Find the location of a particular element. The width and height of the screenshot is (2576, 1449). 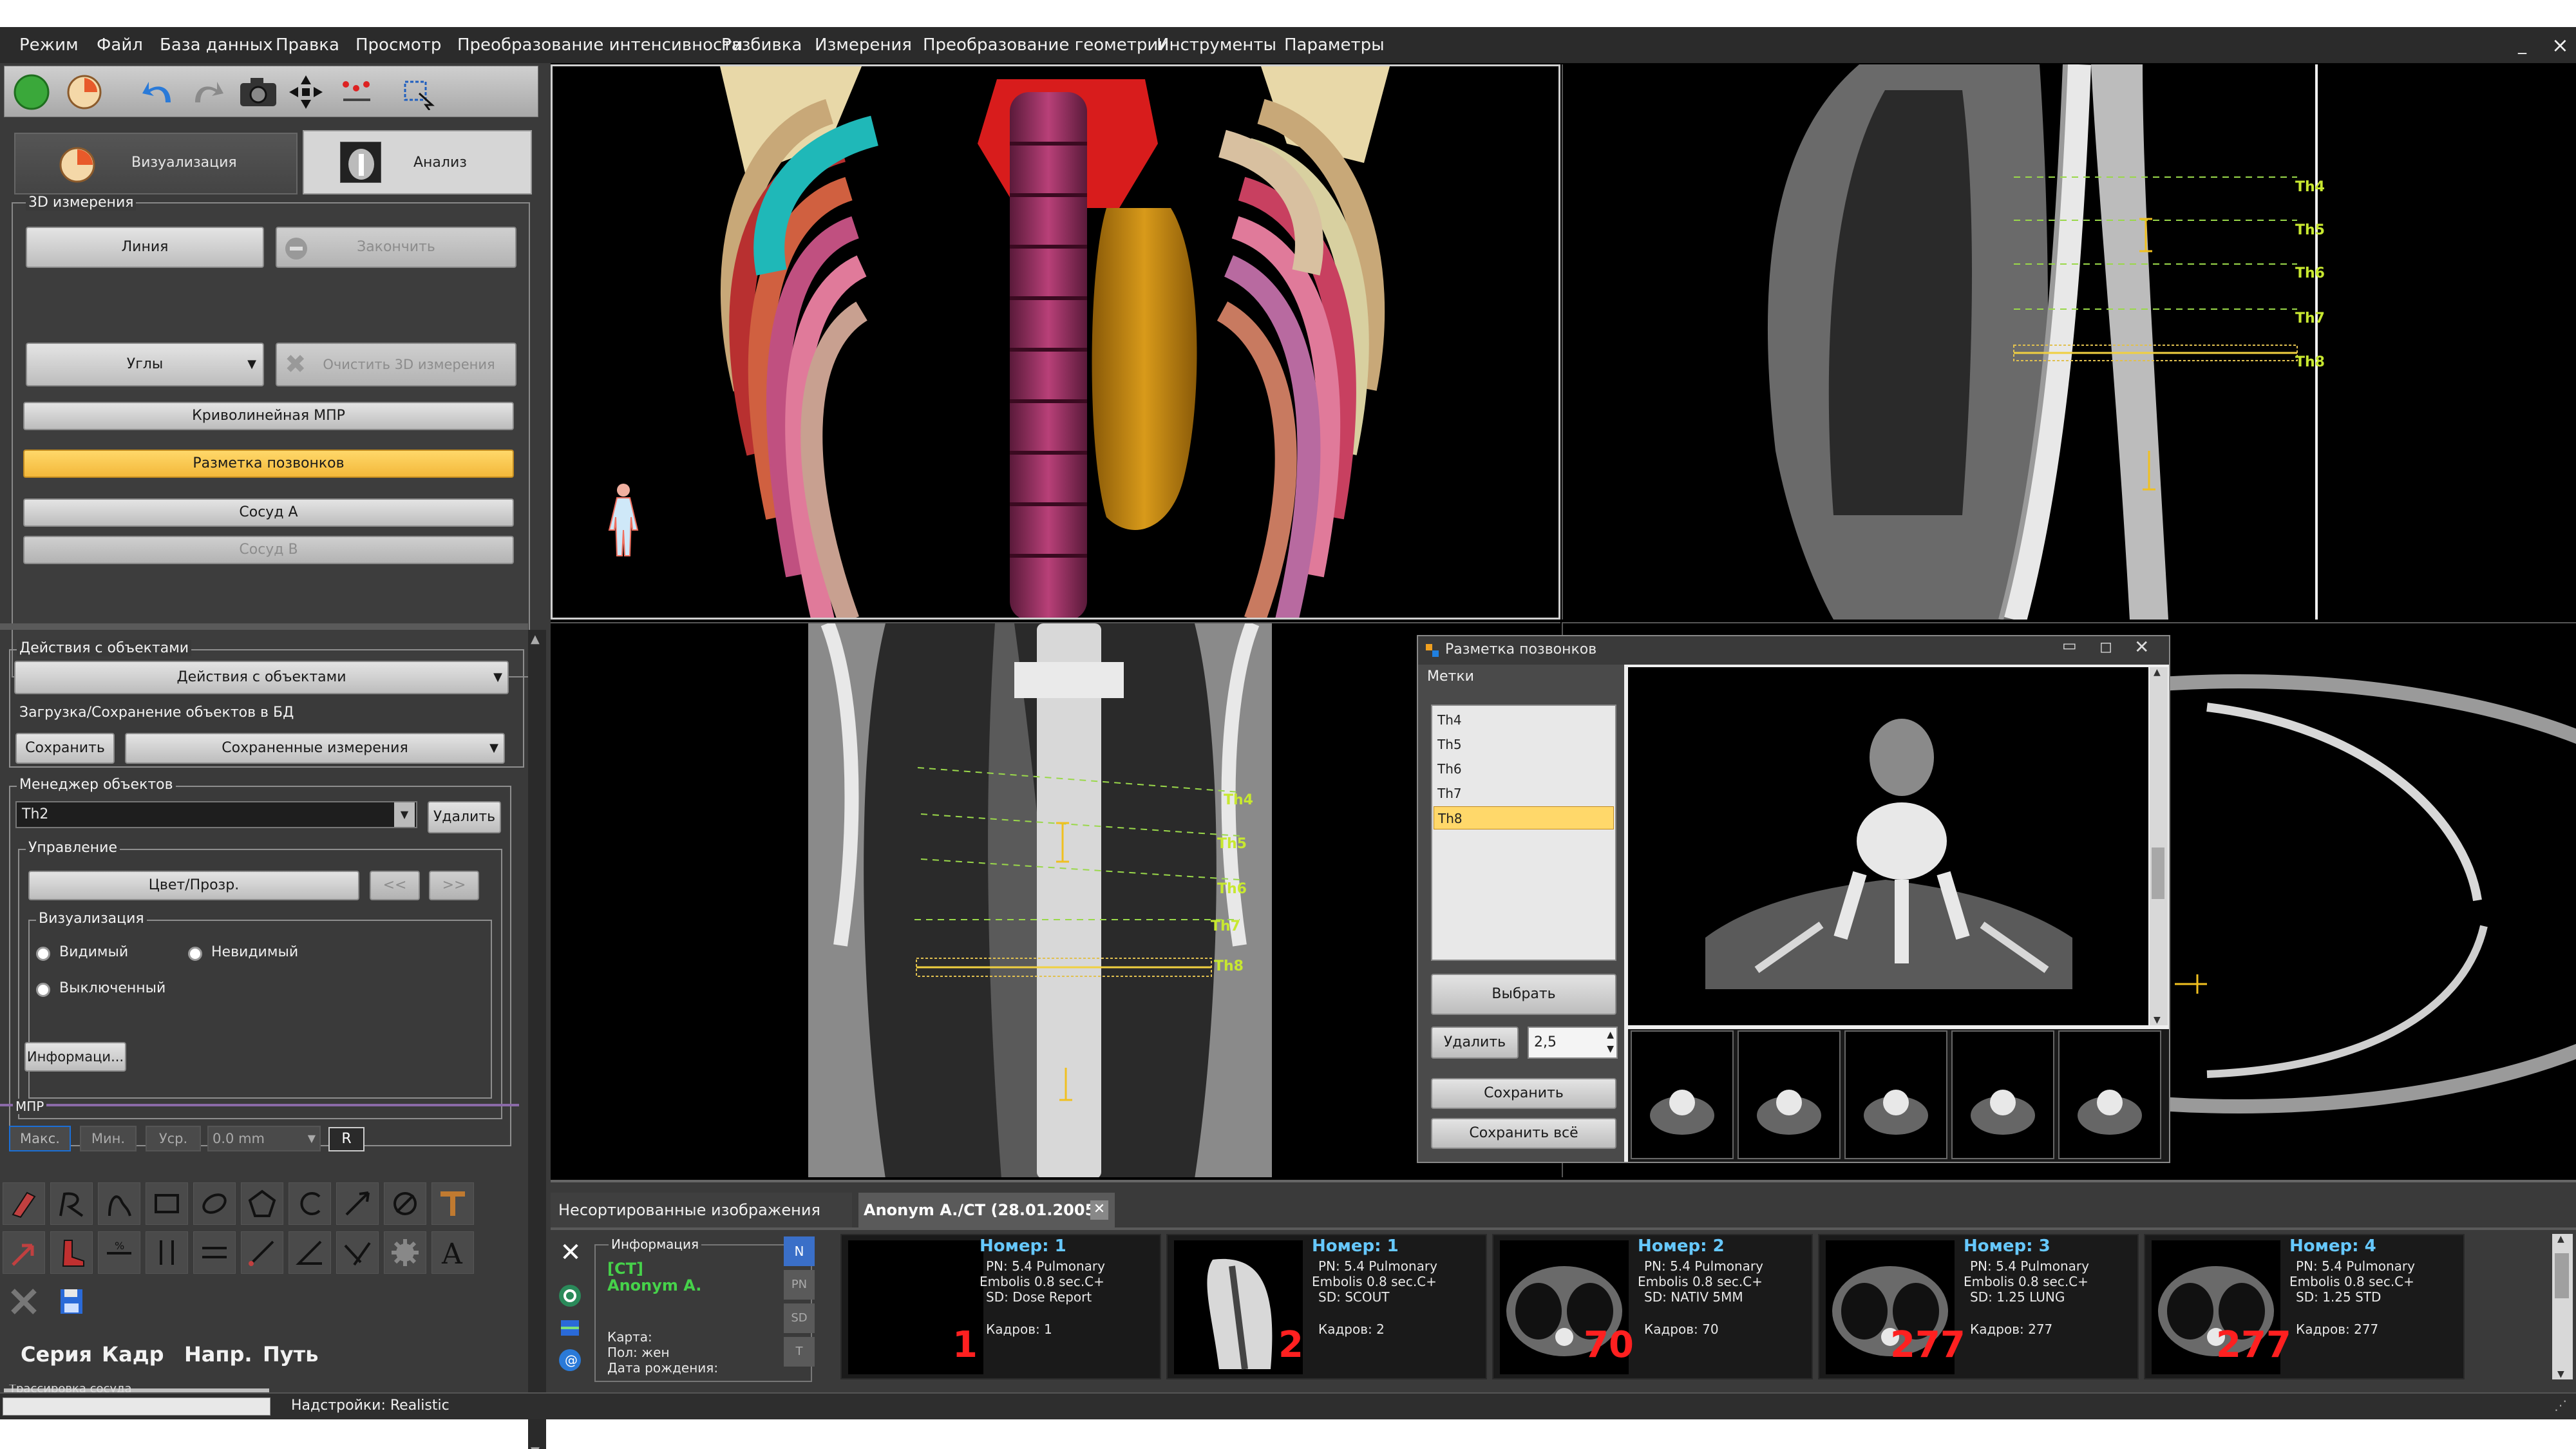

tab-series: Серия is located at coordinates (56, 1354).